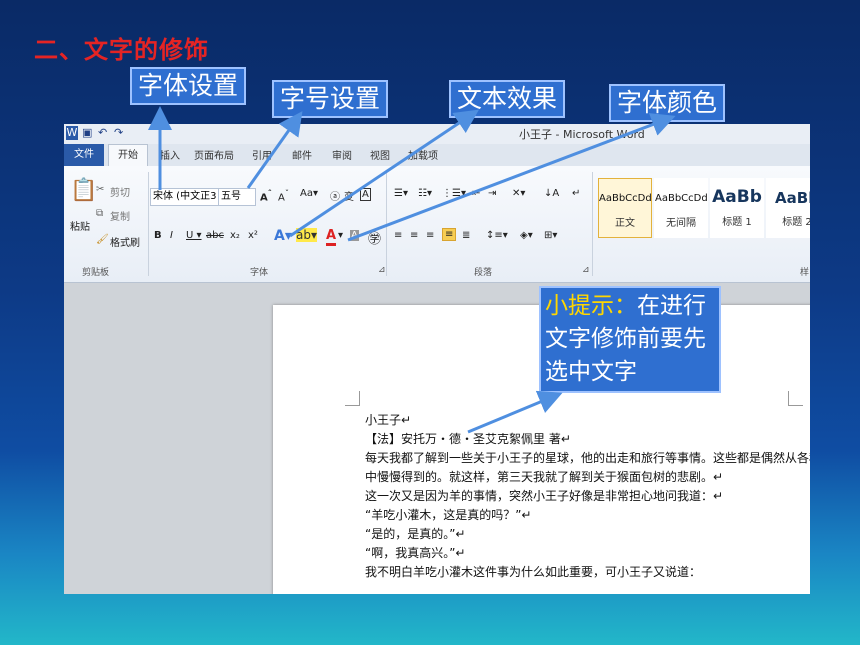  I want to click on style-name: 正文, so click(625, 223).